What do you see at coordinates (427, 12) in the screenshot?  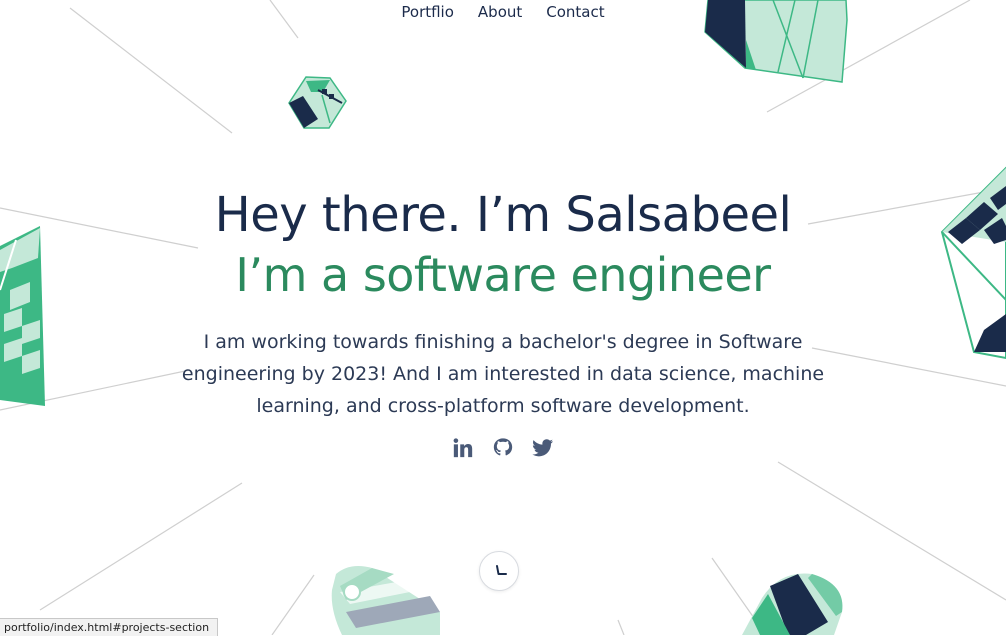 I see `nav-item-portfolio: Portflio` at bounding box center [427, 12].